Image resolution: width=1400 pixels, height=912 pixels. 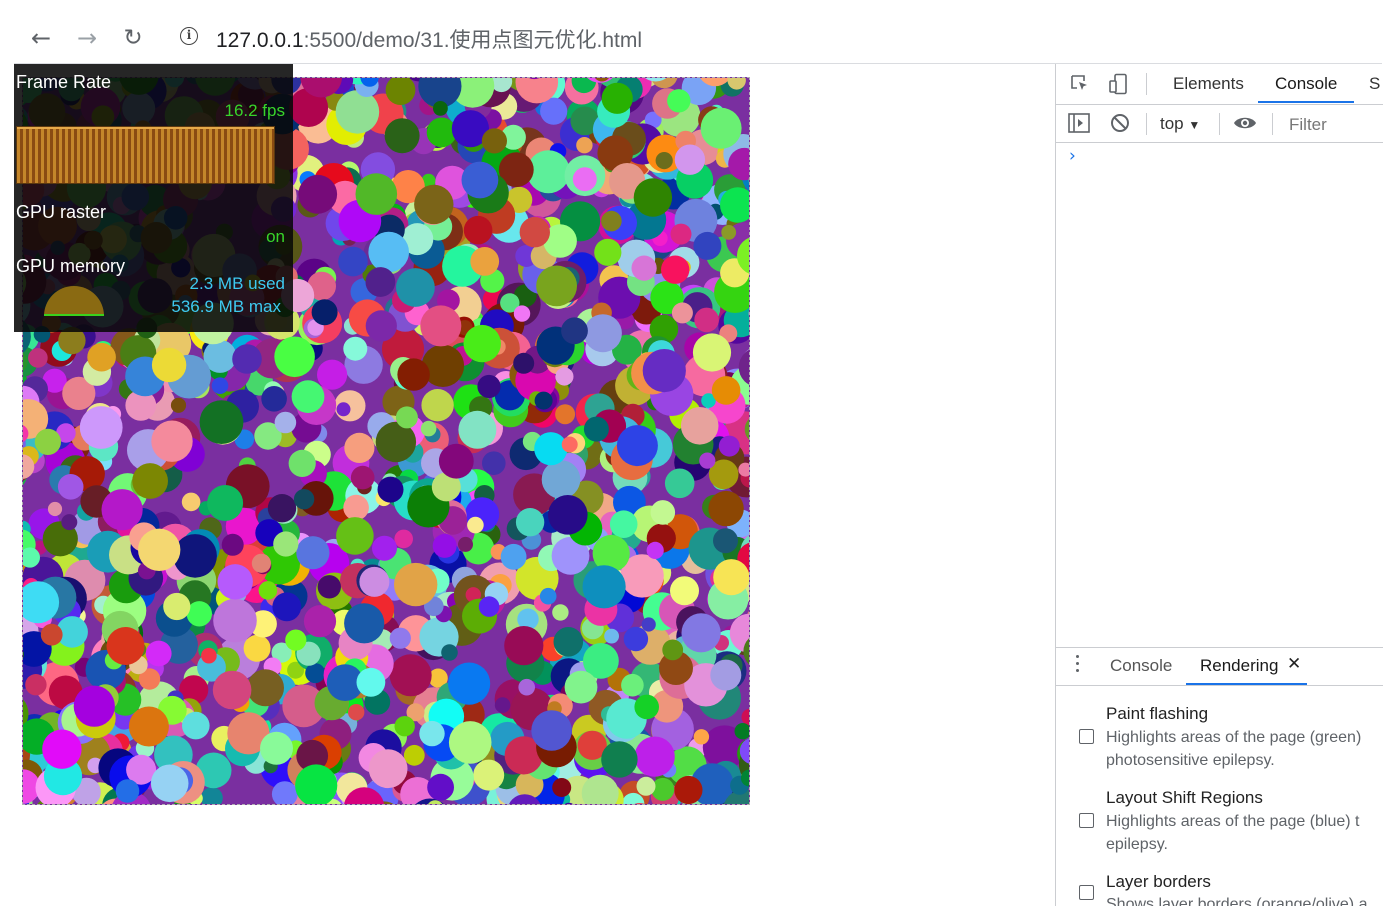 What do you see at coordinates (1072, 156) in the screenshot?
I see `console-prompt-icon: ›` at bounding box center [1072, 156].